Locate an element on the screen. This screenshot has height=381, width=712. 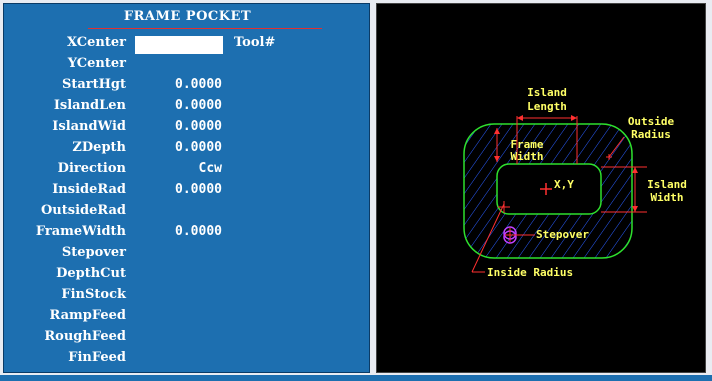
field-row-xcenter: XCenter Tool# is located at coordinates (187, 45).